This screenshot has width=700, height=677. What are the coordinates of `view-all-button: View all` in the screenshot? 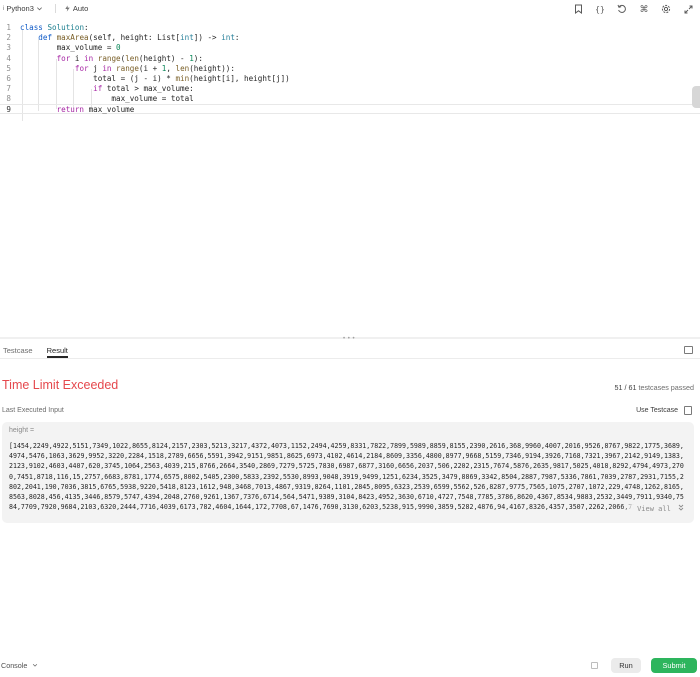 It's located at (653, 508).